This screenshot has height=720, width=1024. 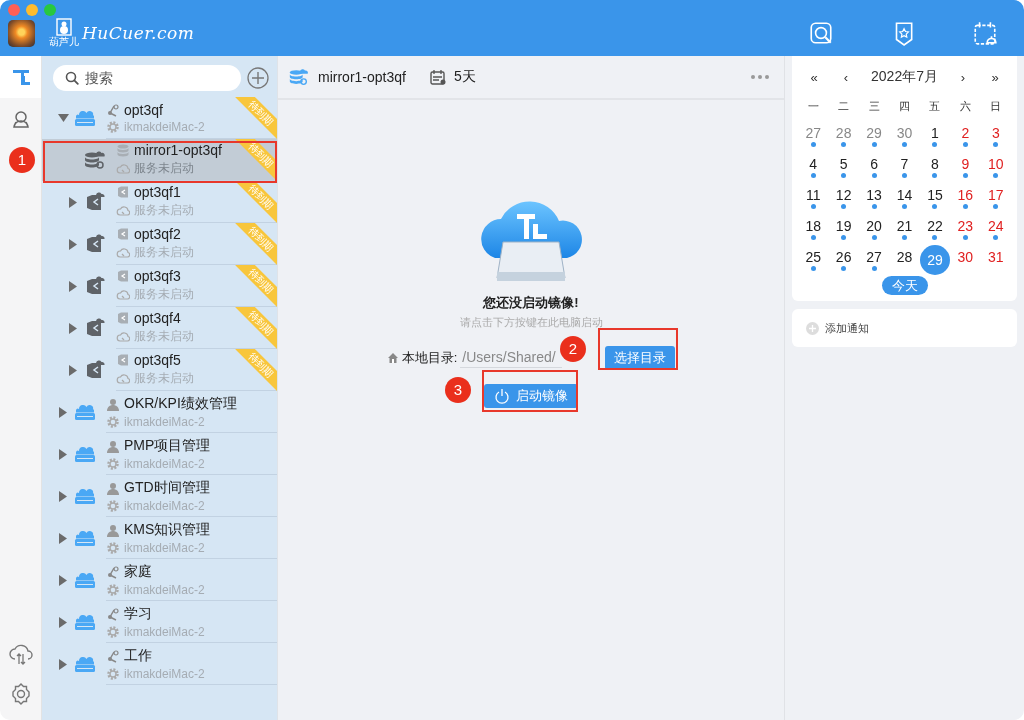 I want to click on tree-item: PMP项目管理 ikmakdeiMac-2, so click(x=159, y=454).